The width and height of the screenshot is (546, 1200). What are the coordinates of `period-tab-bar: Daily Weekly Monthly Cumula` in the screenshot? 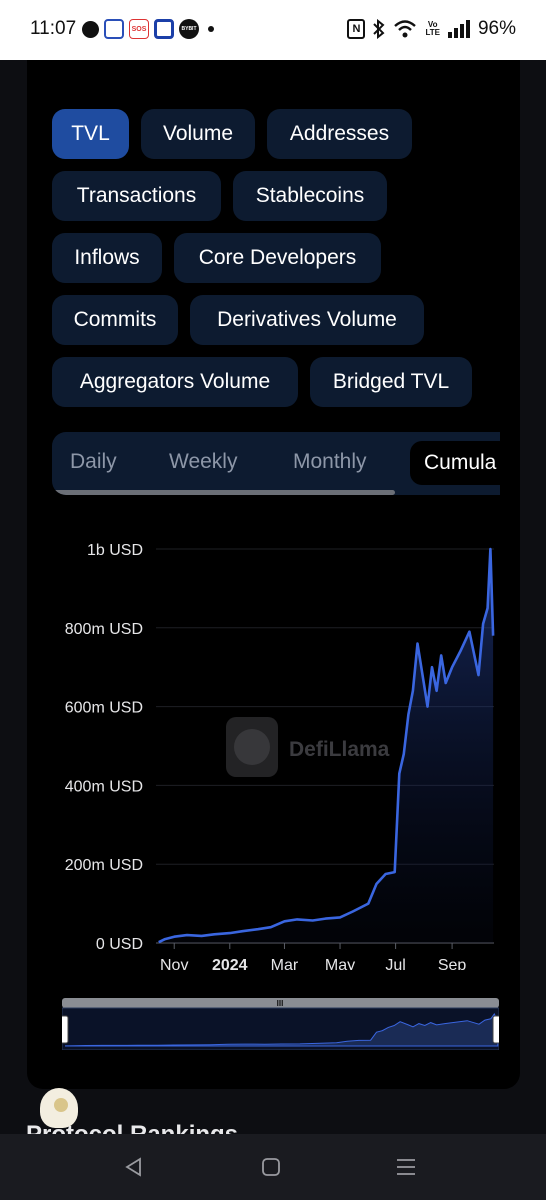 It's located at (276, 463).